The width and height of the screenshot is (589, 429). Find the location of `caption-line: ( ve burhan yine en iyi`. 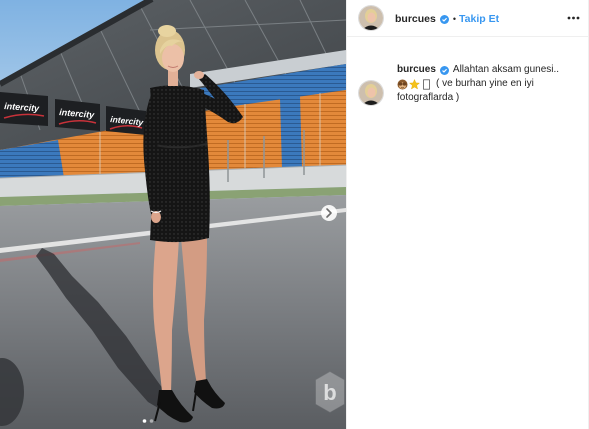

caption-line: ( ve burhan yine en iyi is located at coordinates (489, 84).